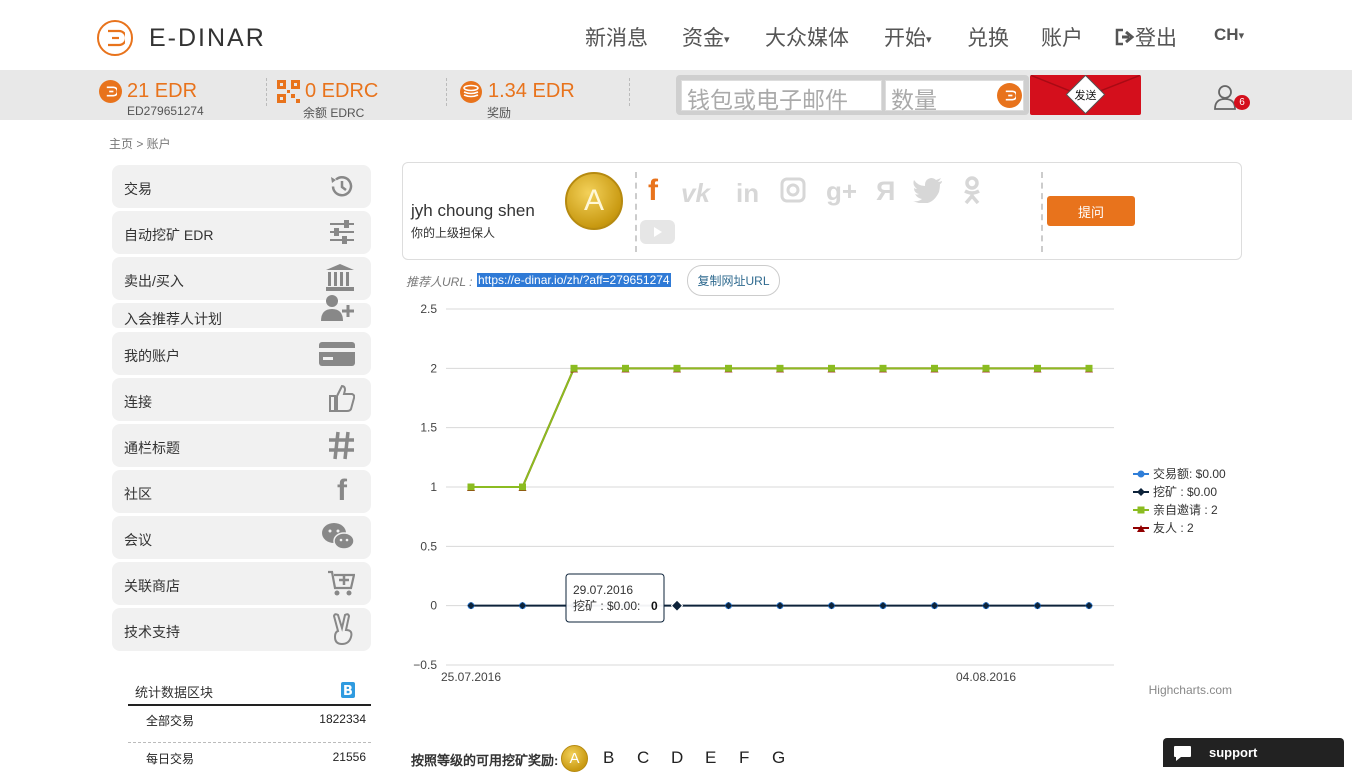 The width and height of the screenshot is (1352, 772). What do you see at coordinates (174, 692) in the screenshot?
I see `stats-title: 统计数据区块` at bounding box center [174, 692].